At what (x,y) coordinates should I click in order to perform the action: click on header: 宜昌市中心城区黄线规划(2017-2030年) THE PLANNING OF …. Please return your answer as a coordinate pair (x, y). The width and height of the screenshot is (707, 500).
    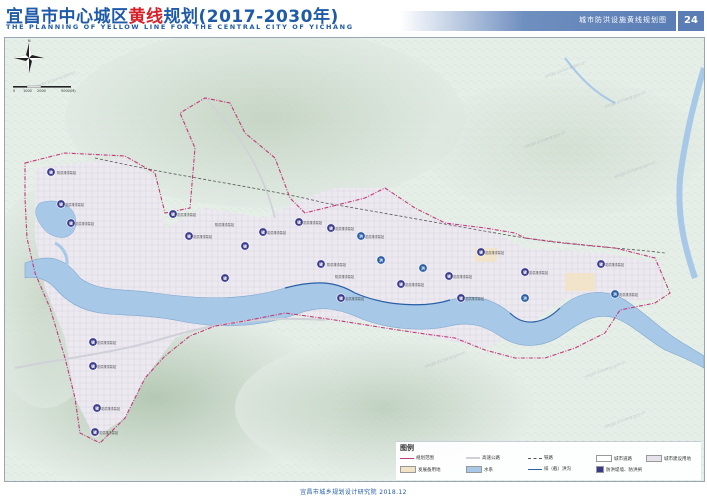
    Looking at the image, I should click on (353, 18).